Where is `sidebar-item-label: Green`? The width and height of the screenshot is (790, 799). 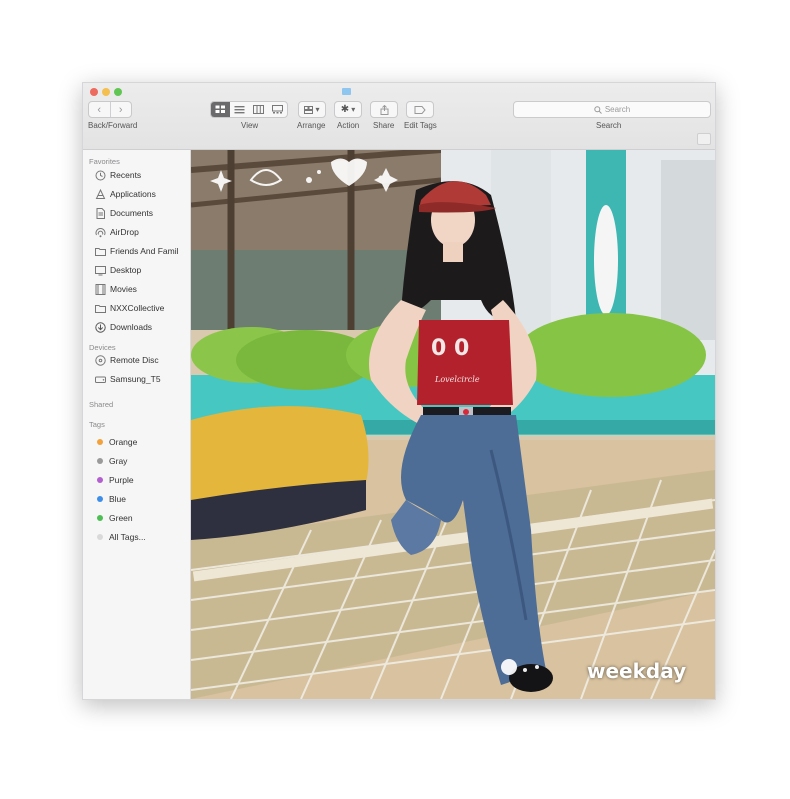
sidebar-item-label: Green is located at coordinates (121, 518).